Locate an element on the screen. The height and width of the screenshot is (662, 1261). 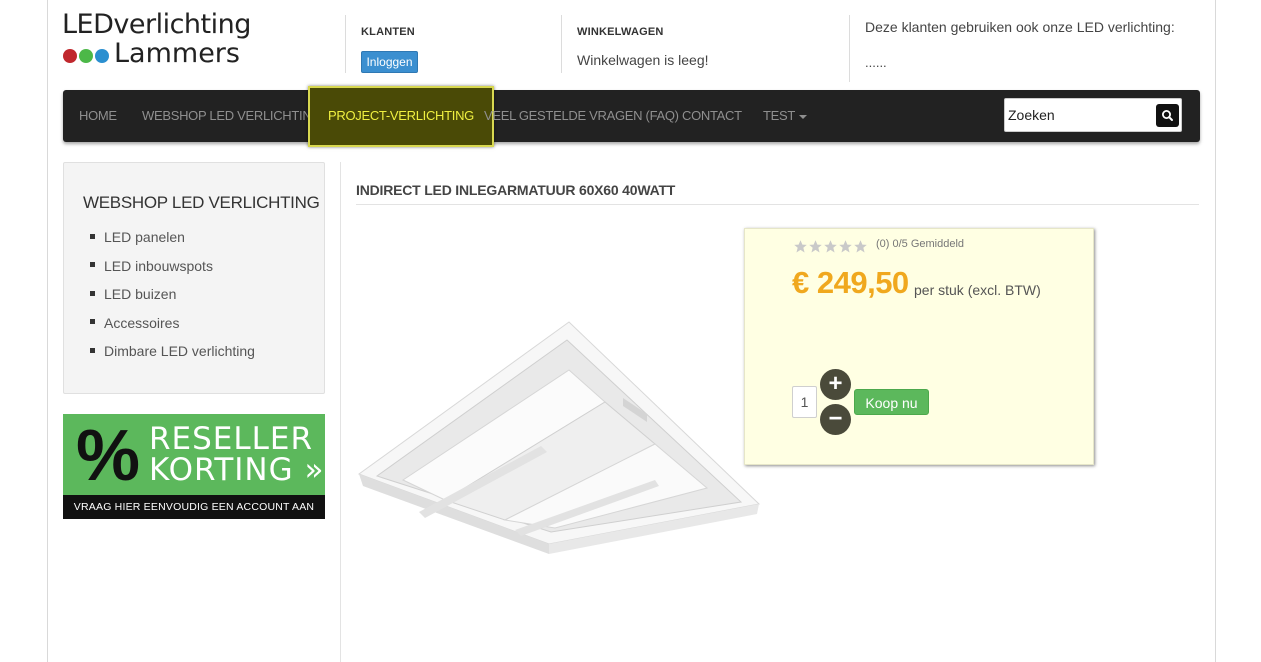
rating-stars is located at coordinates (830, 249).